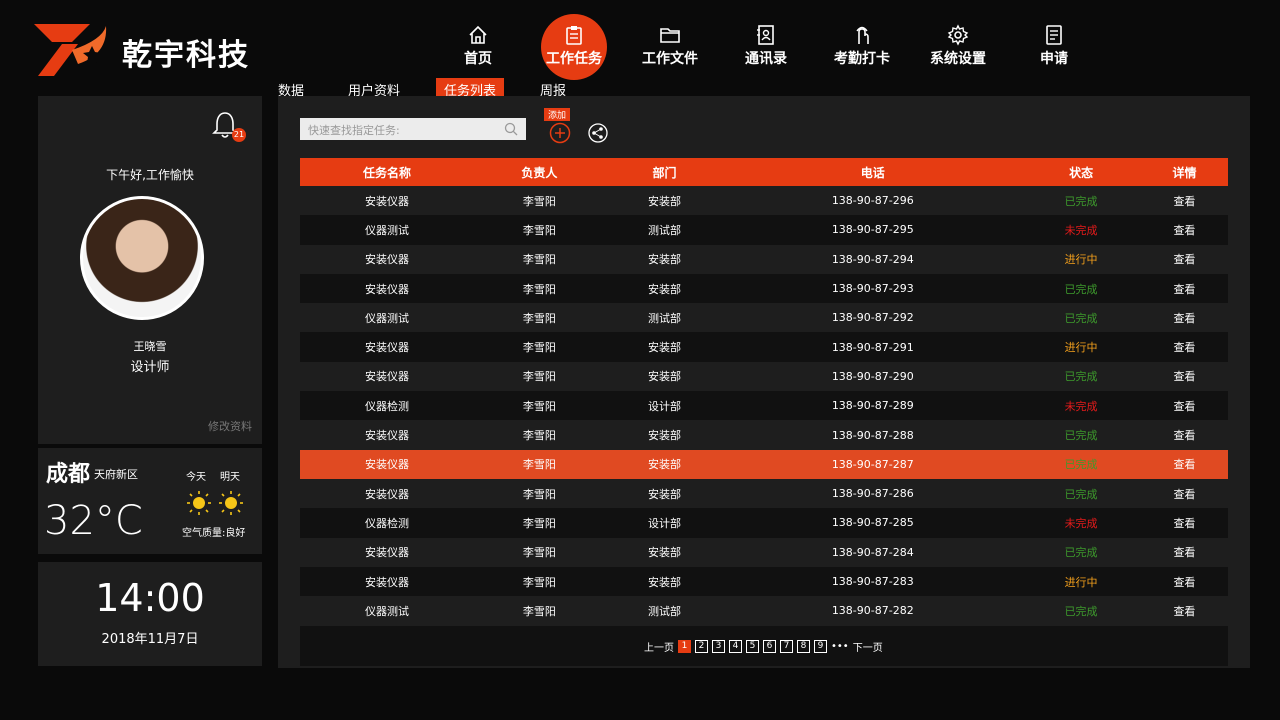 The image size is (1280, 720). I want to click on table-row: 安装仪器 李雪阳 安装部 138-90-87-294 进行中 查看, so click(764, 259).